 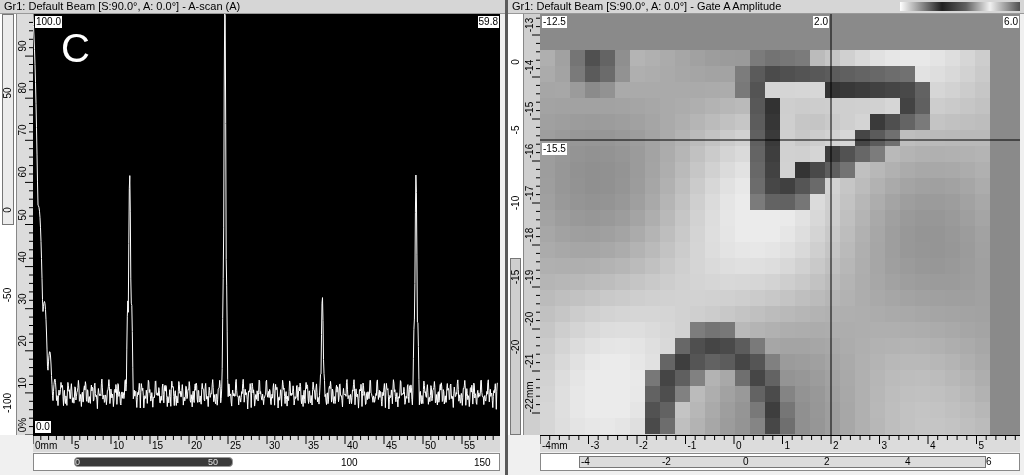 What do you see at coordinates (530, 235) in the screenshot?
I see `axis-label: -18` at bounding box center [530, 235].